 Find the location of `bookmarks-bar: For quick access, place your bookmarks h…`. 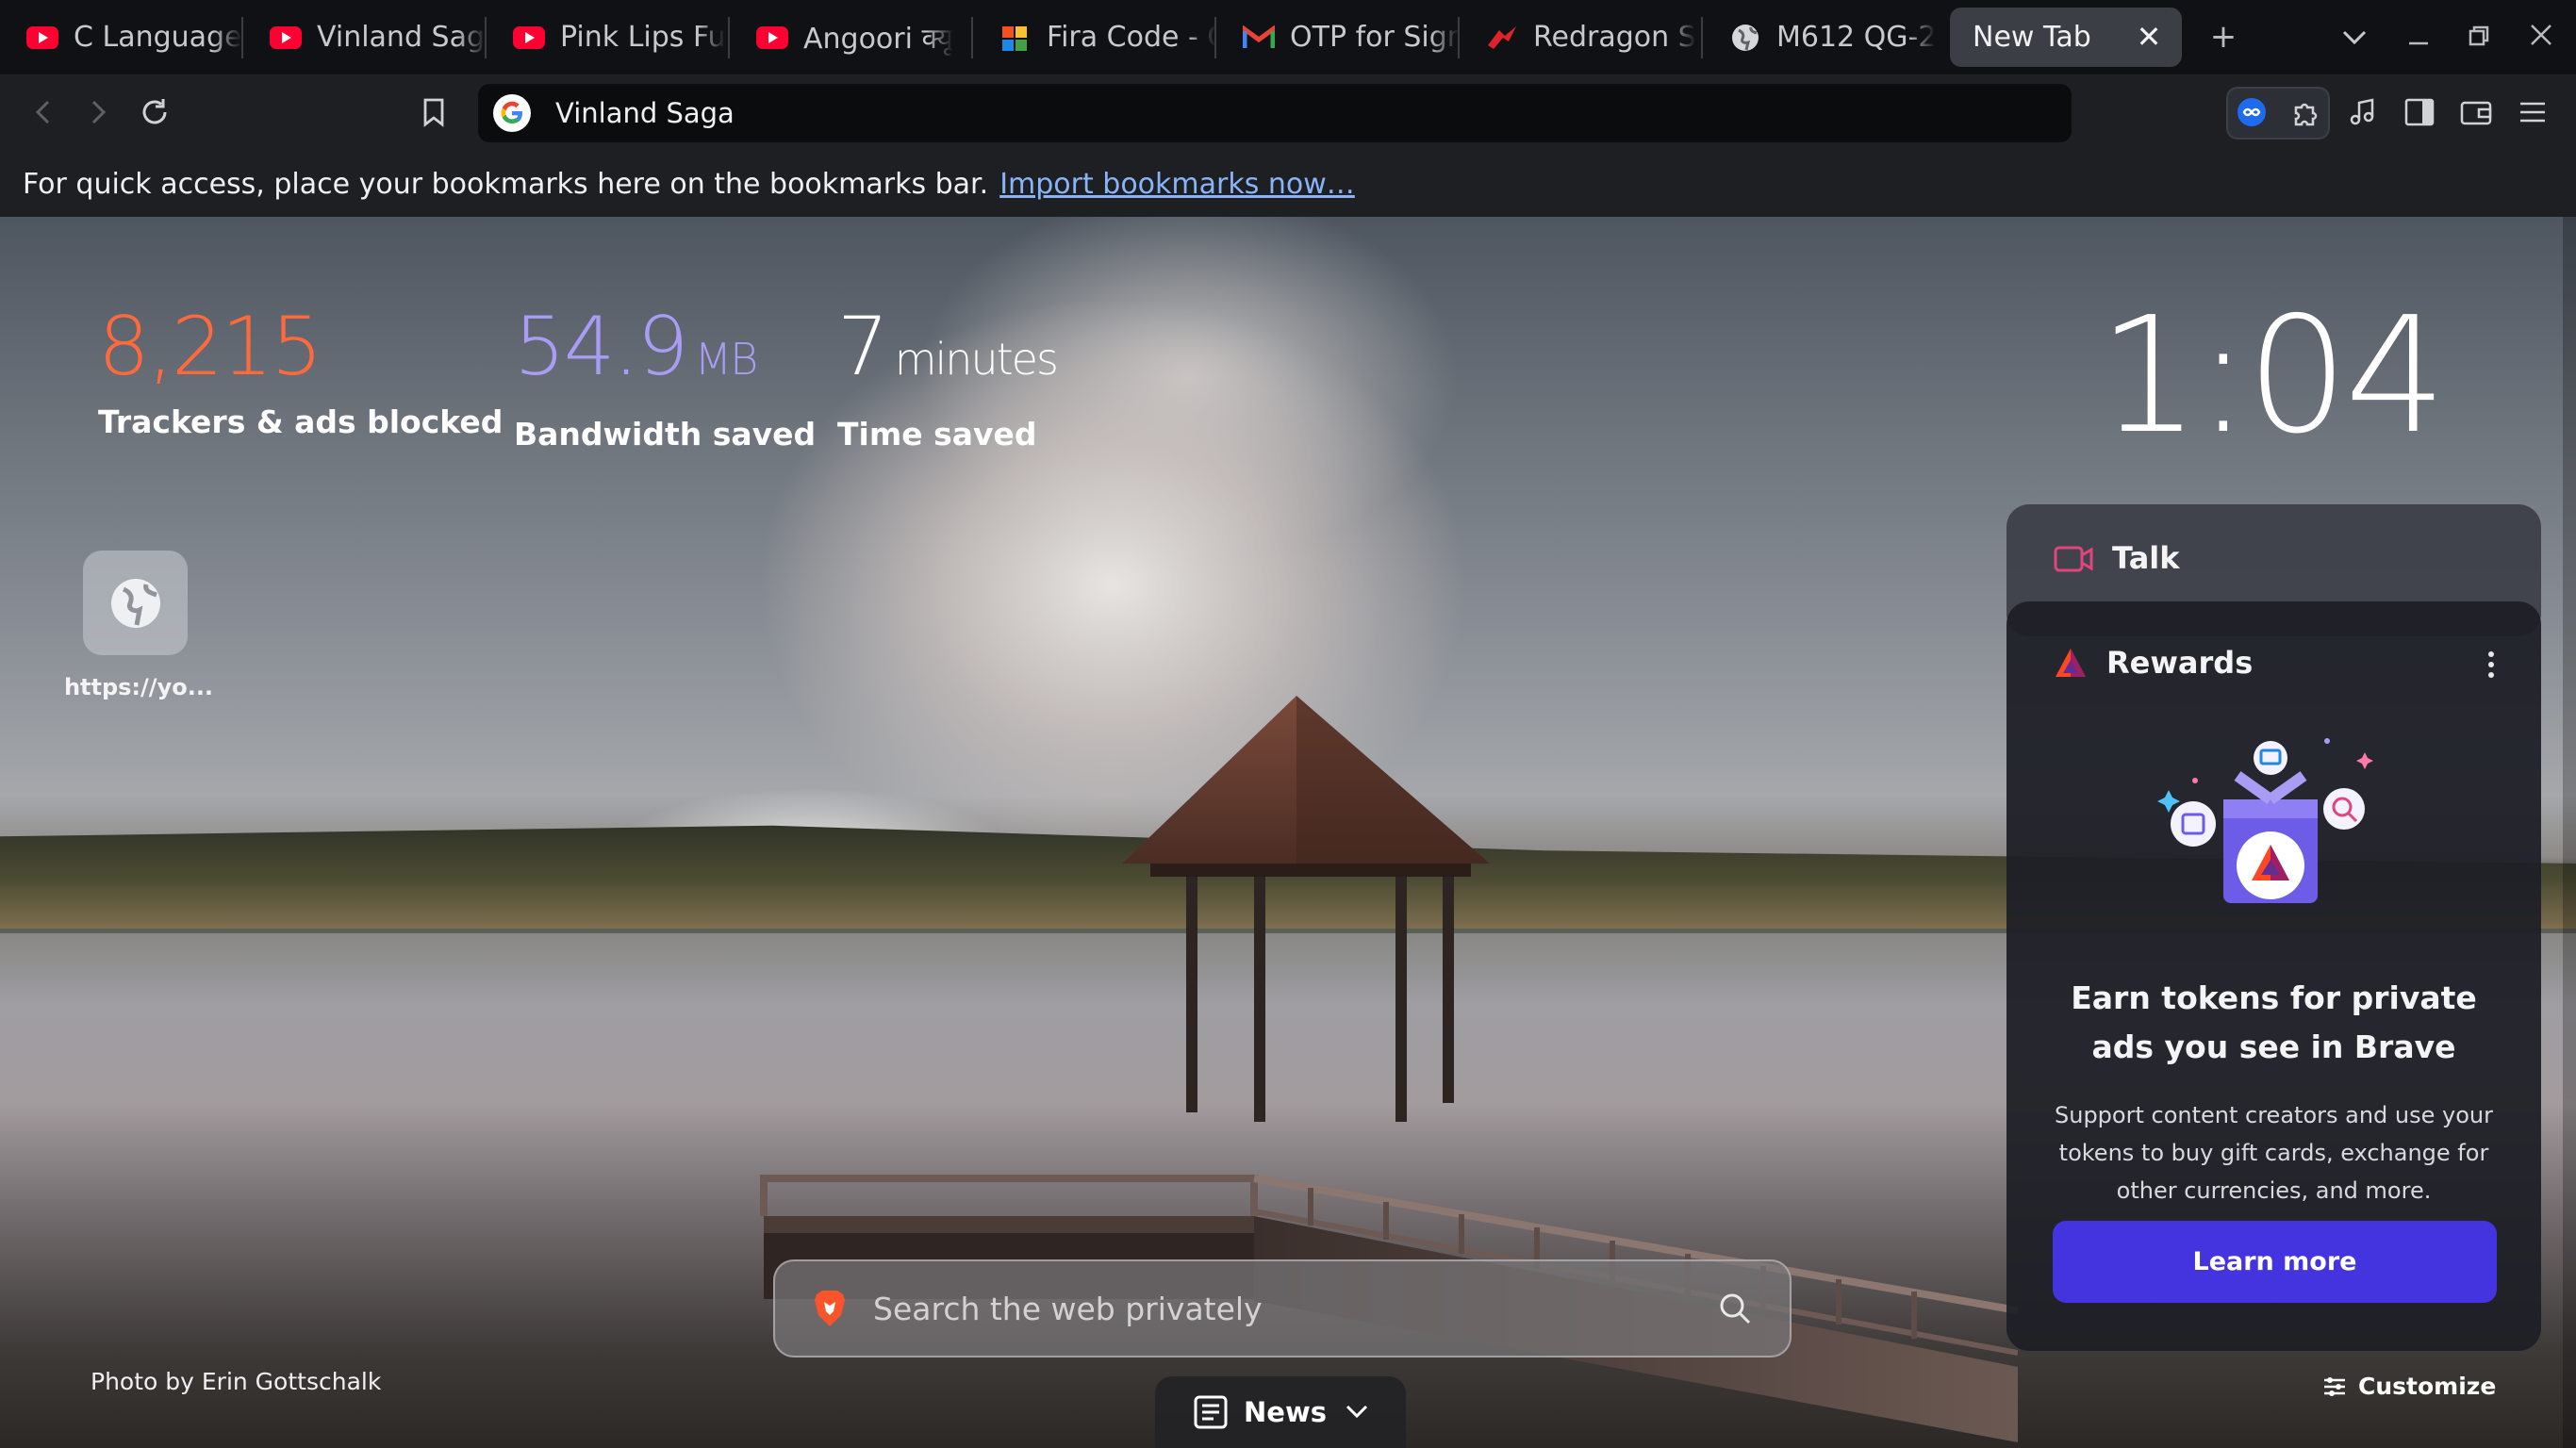

bookmarks-bar: For quick access, place your bookmarks h… is located at coordinates (1288, 184).